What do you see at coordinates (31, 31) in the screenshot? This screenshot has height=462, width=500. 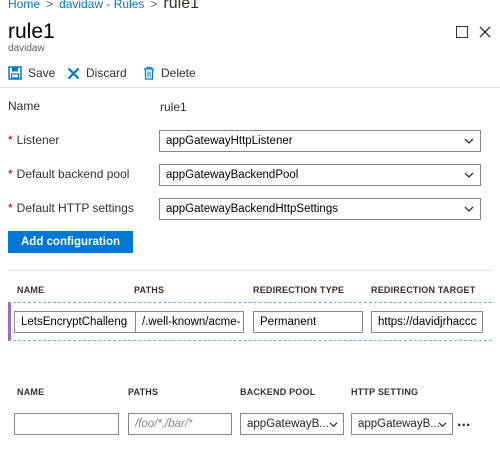 I see `page-title: rule1` at bounding box center [31, 31].